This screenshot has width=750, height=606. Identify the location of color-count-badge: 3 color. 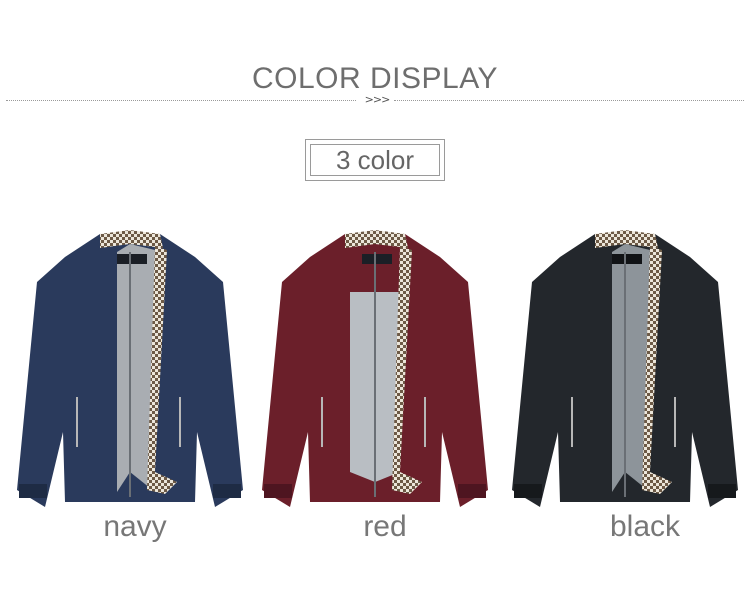
(375, 160).